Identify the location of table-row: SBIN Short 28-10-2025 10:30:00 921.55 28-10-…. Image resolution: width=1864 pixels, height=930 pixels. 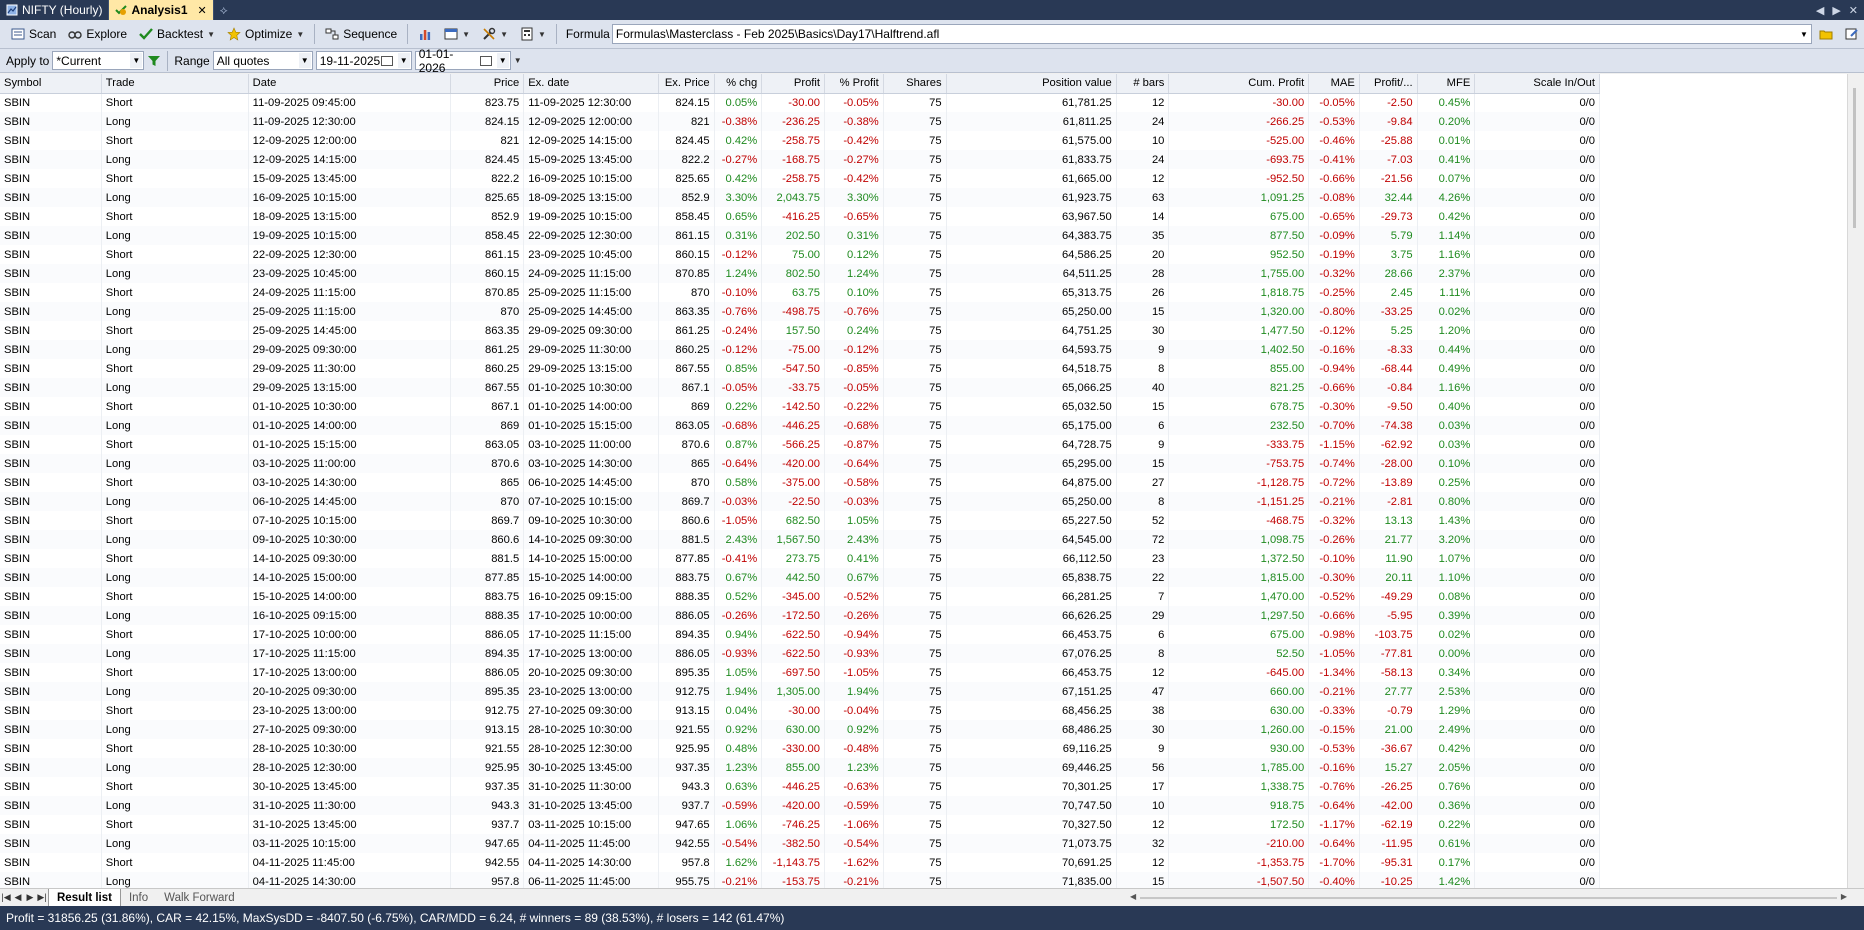
(800, 748).